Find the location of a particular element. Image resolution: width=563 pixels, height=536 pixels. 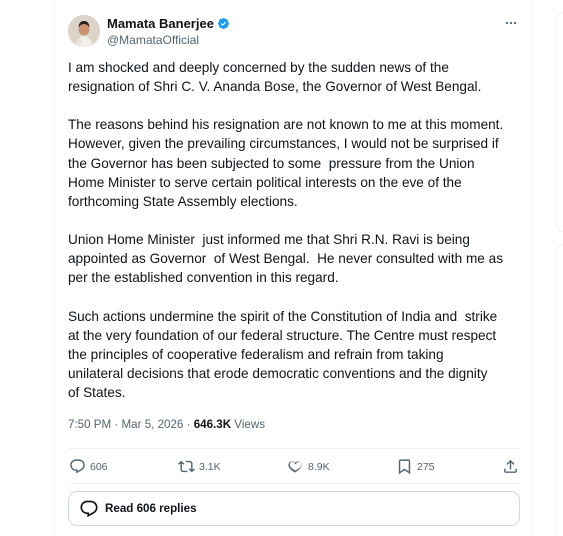

tweet-time: 7:50 PM is located at coordinates (89, 424).